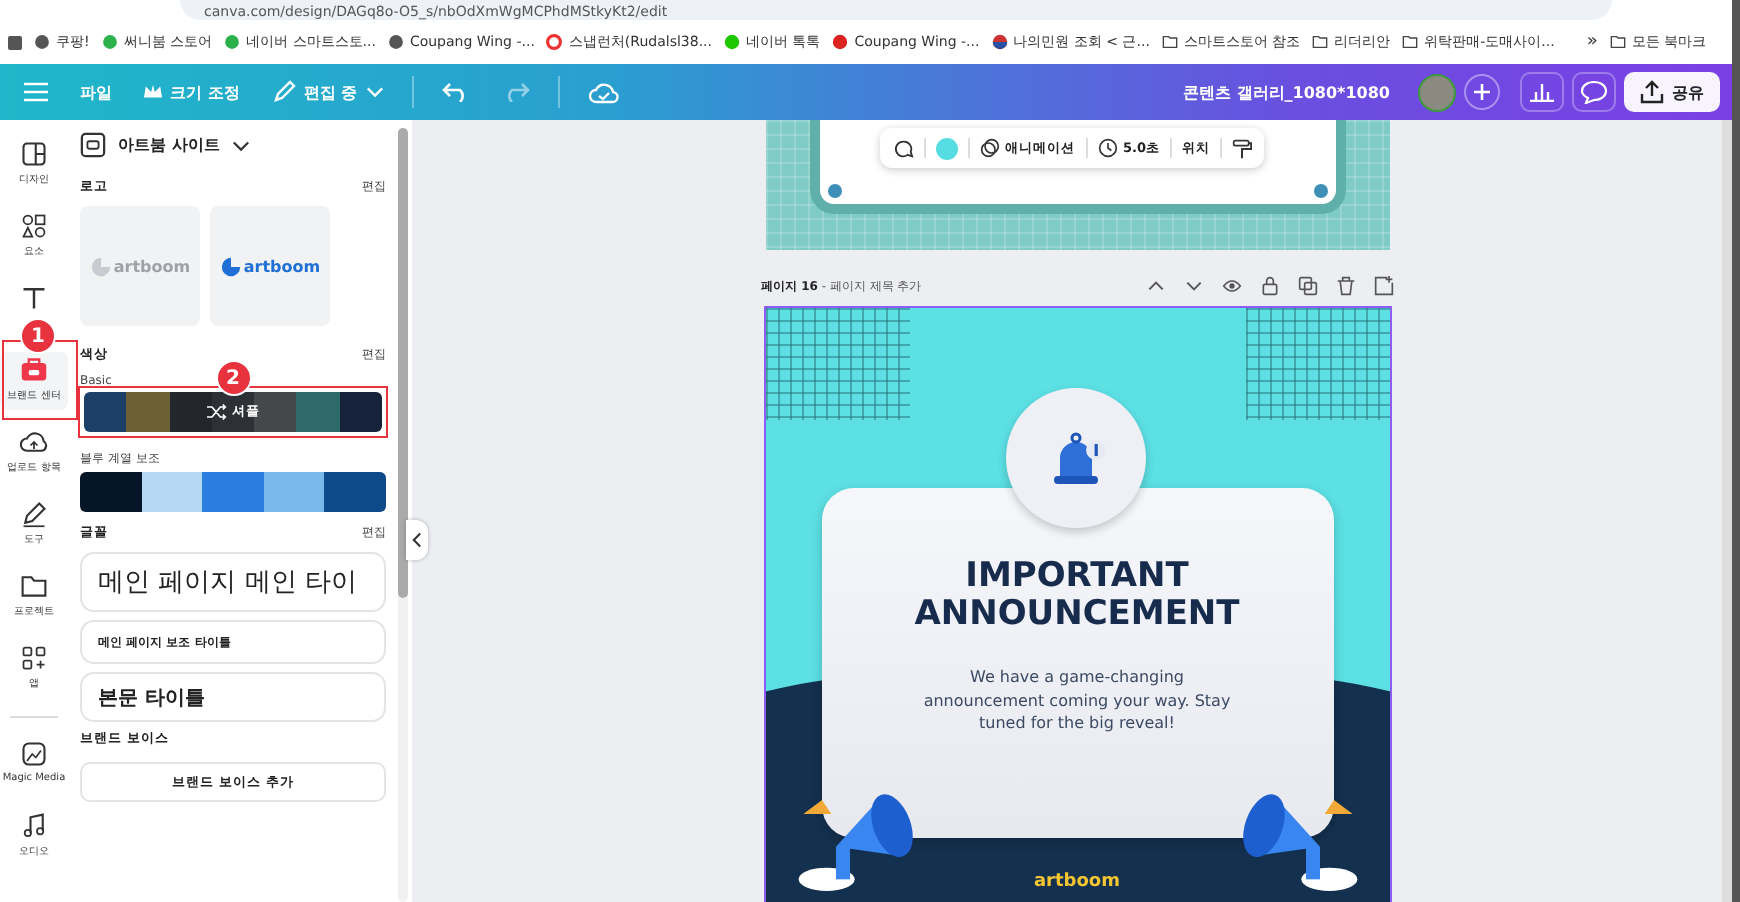 This screenshot has height=902, width=1740. I want to click on layout-icon, so click(34, 154).